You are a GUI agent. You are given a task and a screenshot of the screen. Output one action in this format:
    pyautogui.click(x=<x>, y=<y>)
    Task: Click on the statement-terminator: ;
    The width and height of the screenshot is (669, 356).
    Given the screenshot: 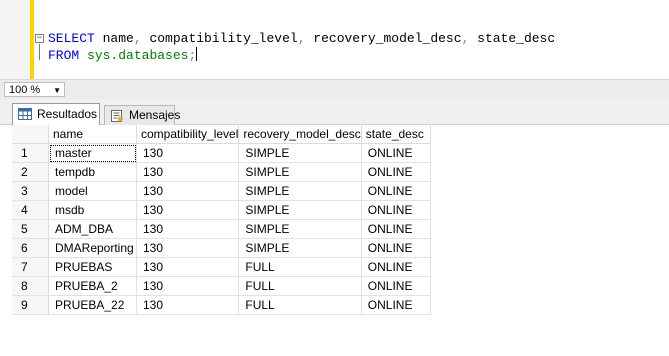 What is the action you would take?
    pyautogui.click(x=192, y=55)
    